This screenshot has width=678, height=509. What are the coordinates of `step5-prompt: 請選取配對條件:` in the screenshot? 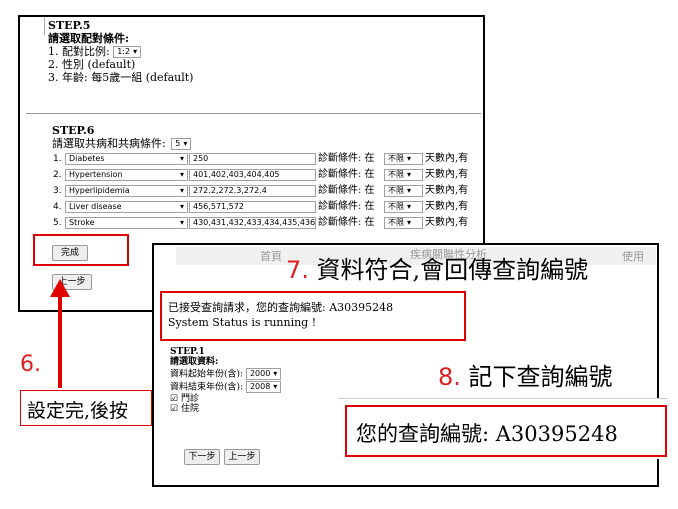 It's located at (89, 38).